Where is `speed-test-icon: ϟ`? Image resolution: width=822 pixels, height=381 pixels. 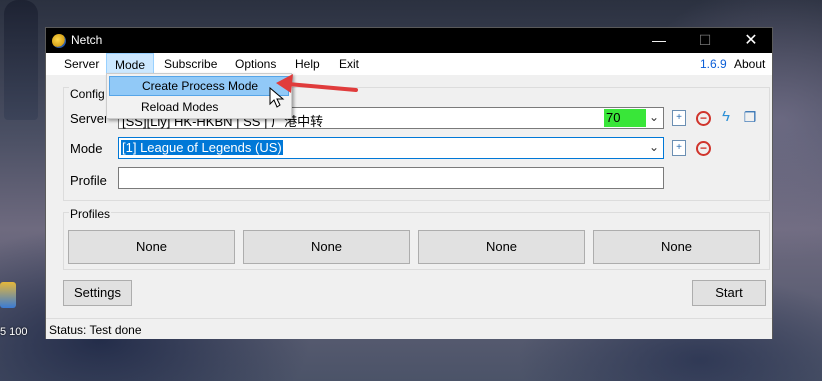 speed-test-icon: ϟ is located at coordinates (726, 117).